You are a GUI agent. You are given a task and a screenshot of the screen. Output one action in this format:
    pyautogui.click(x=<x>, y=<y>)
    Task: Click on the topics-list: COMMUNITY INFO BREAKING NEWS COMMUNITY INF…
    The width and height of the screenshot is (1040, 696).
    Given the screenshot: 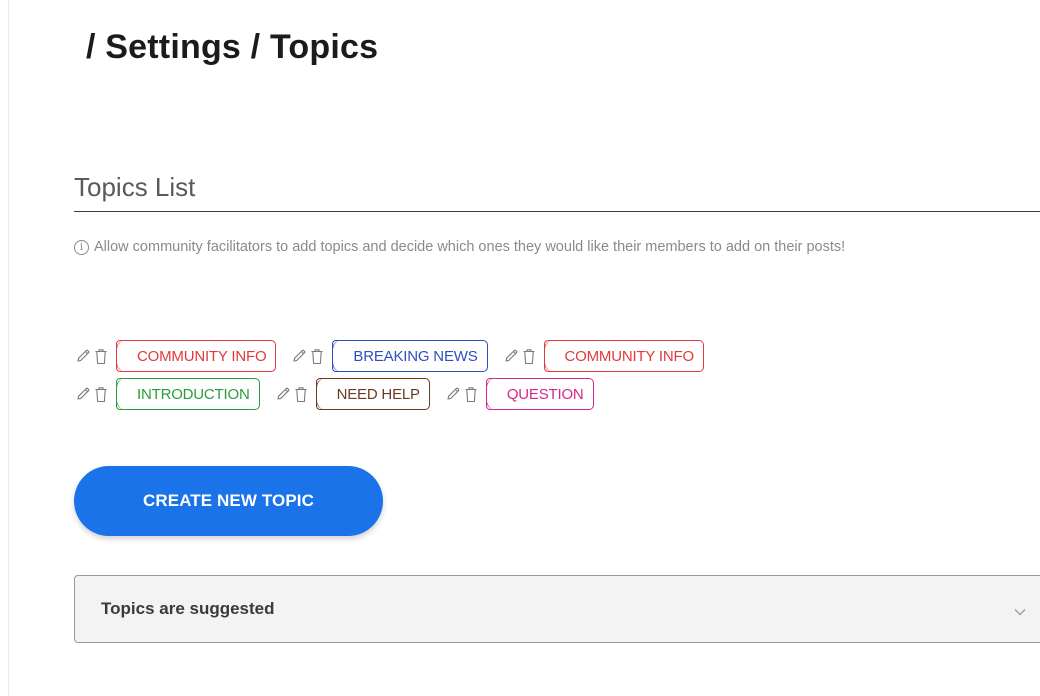 What is the action you would take?
    pyautogui.click(x=557, y=384)
    